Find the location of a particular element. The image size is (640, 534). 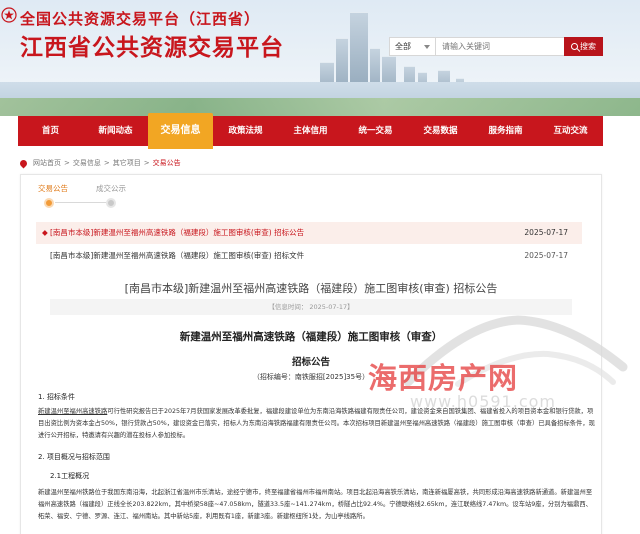

breadcrumb: 网站首页 > 交易信息 > 其它项目 > 交易公告 is located at coordinates (99, 163).